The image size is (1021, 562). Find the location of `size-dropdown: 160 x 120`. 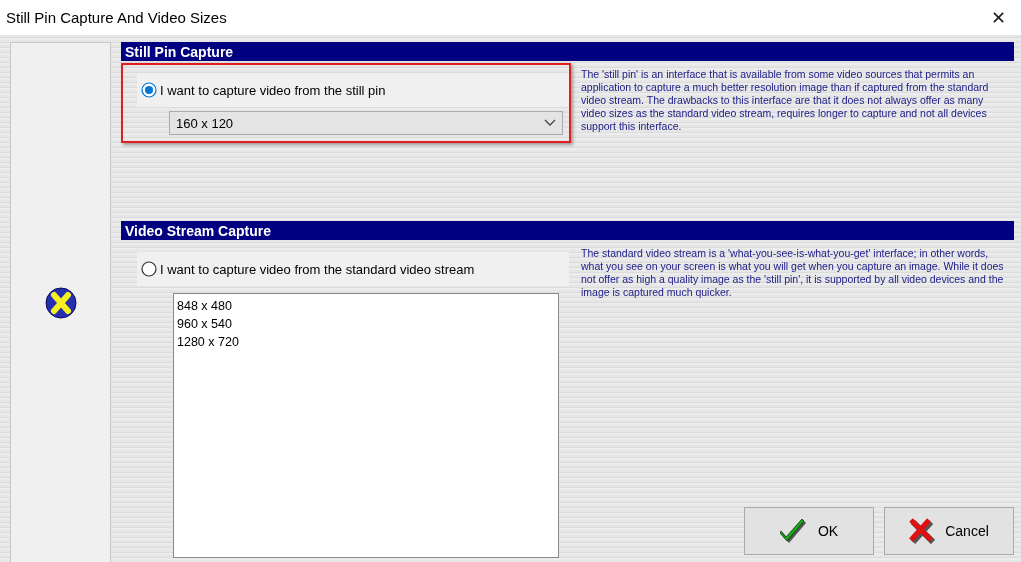

size-dropdown: 160 x 120 is located at coordinates (366, 123).